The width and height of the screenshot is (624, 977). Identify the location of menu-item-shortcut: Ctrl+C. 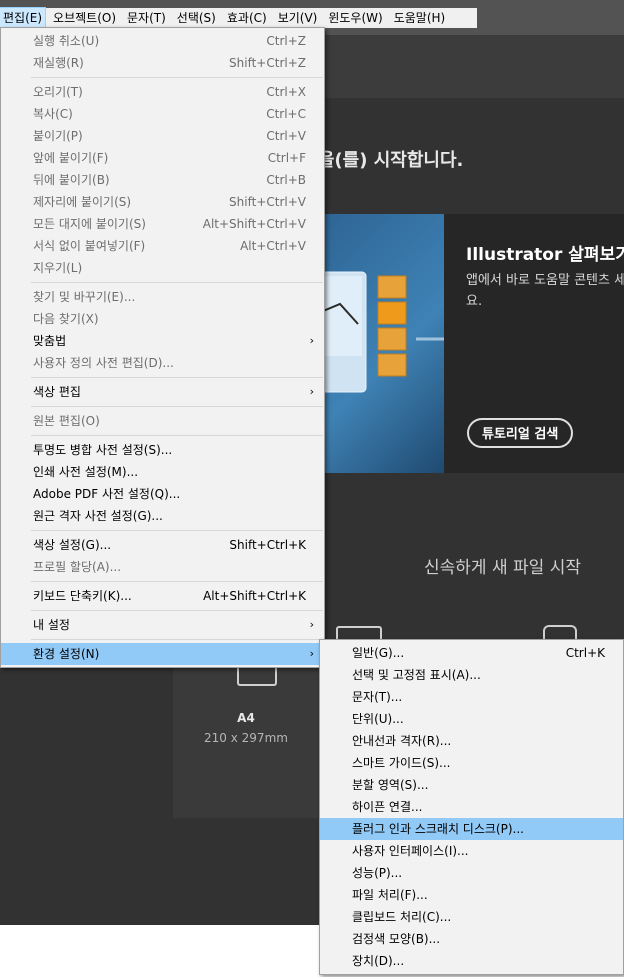
(286, 114).